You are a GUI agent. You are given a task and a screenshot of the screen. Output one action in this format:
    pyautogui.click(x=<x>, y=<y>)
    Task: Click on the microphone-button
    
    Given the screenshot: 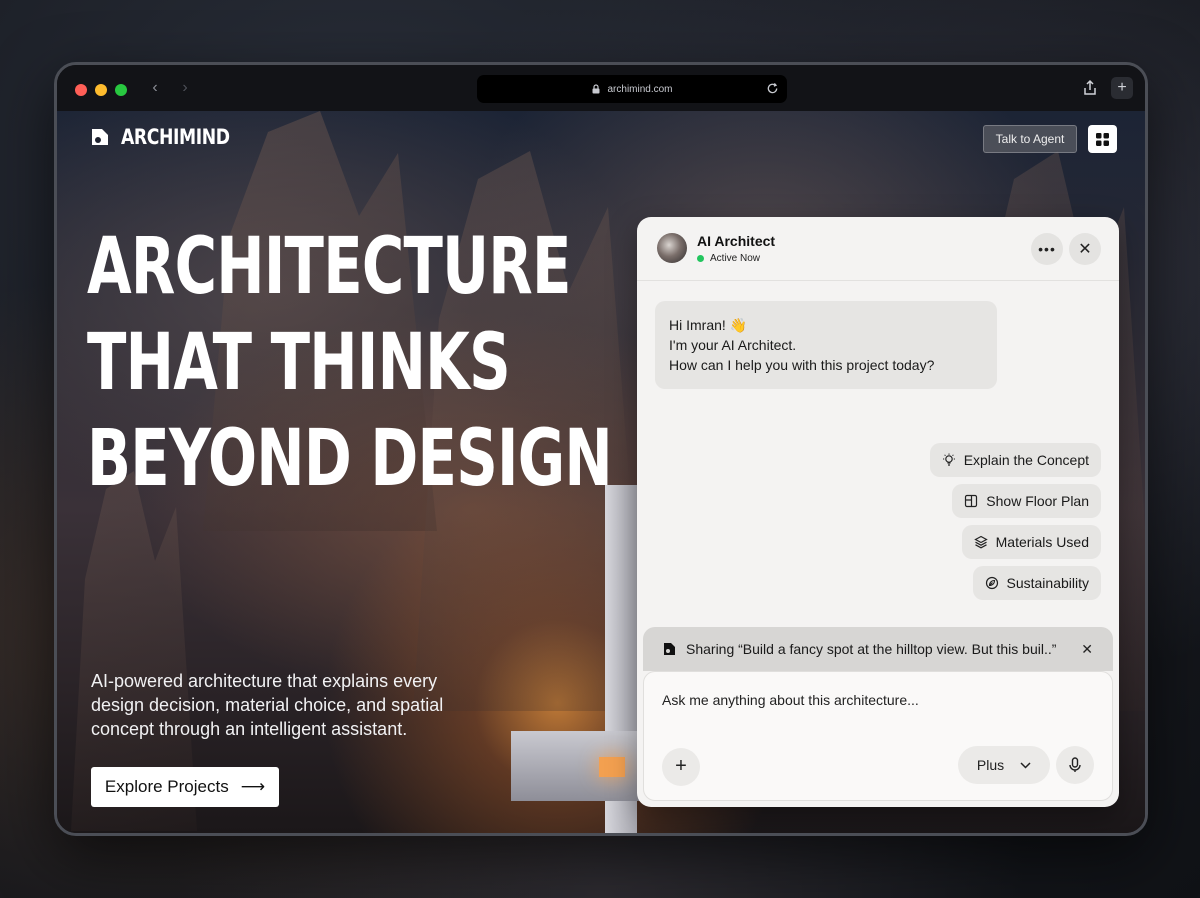 What is the action you would take?
    pyautogui.click(x=1075, y=765)
    